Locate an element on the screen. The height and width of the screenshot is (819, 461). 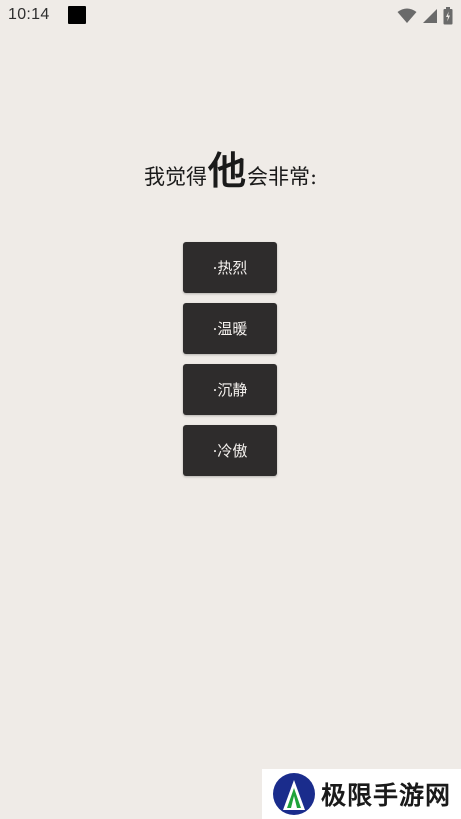
status-icons is located at coordinates (425, 16).